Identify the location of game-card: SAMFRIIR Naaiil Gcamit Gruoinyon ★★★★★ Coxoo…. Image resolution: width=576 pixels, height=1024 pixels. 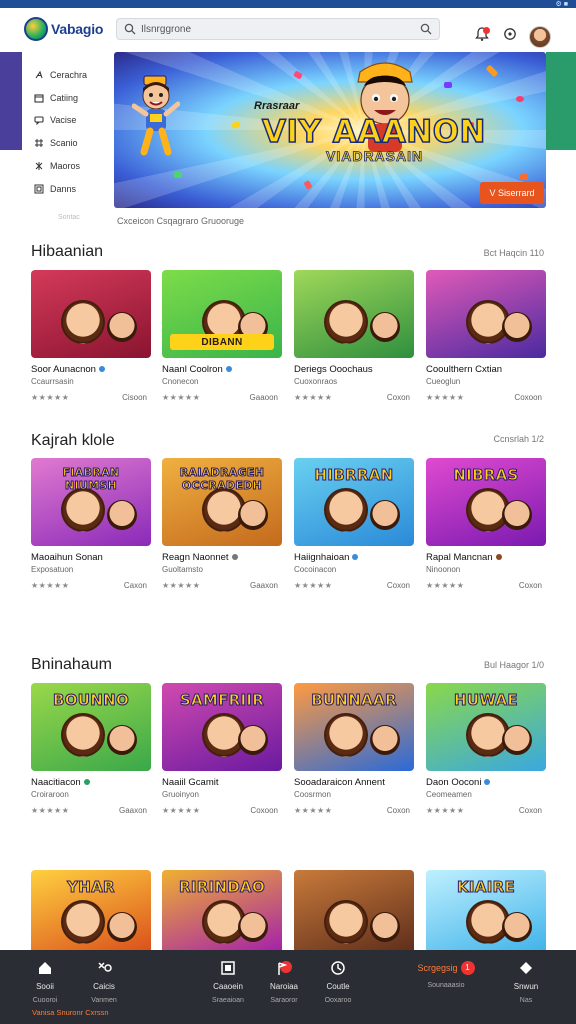
(222, 753).